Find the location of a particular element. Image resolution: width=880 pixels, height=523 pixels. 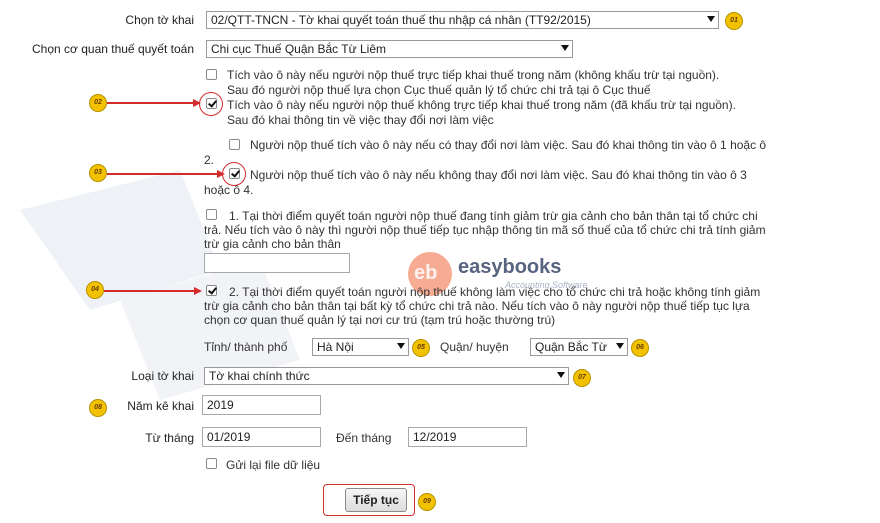

co-quan-select: Chi cục Thuế Quận Bắc Từ Liêm is located at coordinates (389, 49).